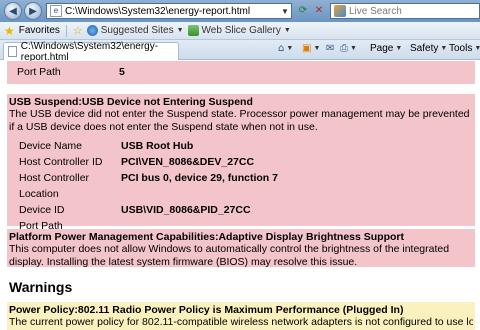 This screenshot has width=480, height=330. I want to click on favorites-item-web-slice-gallery: Web Slice Gallery ▼, so click(239, 30).